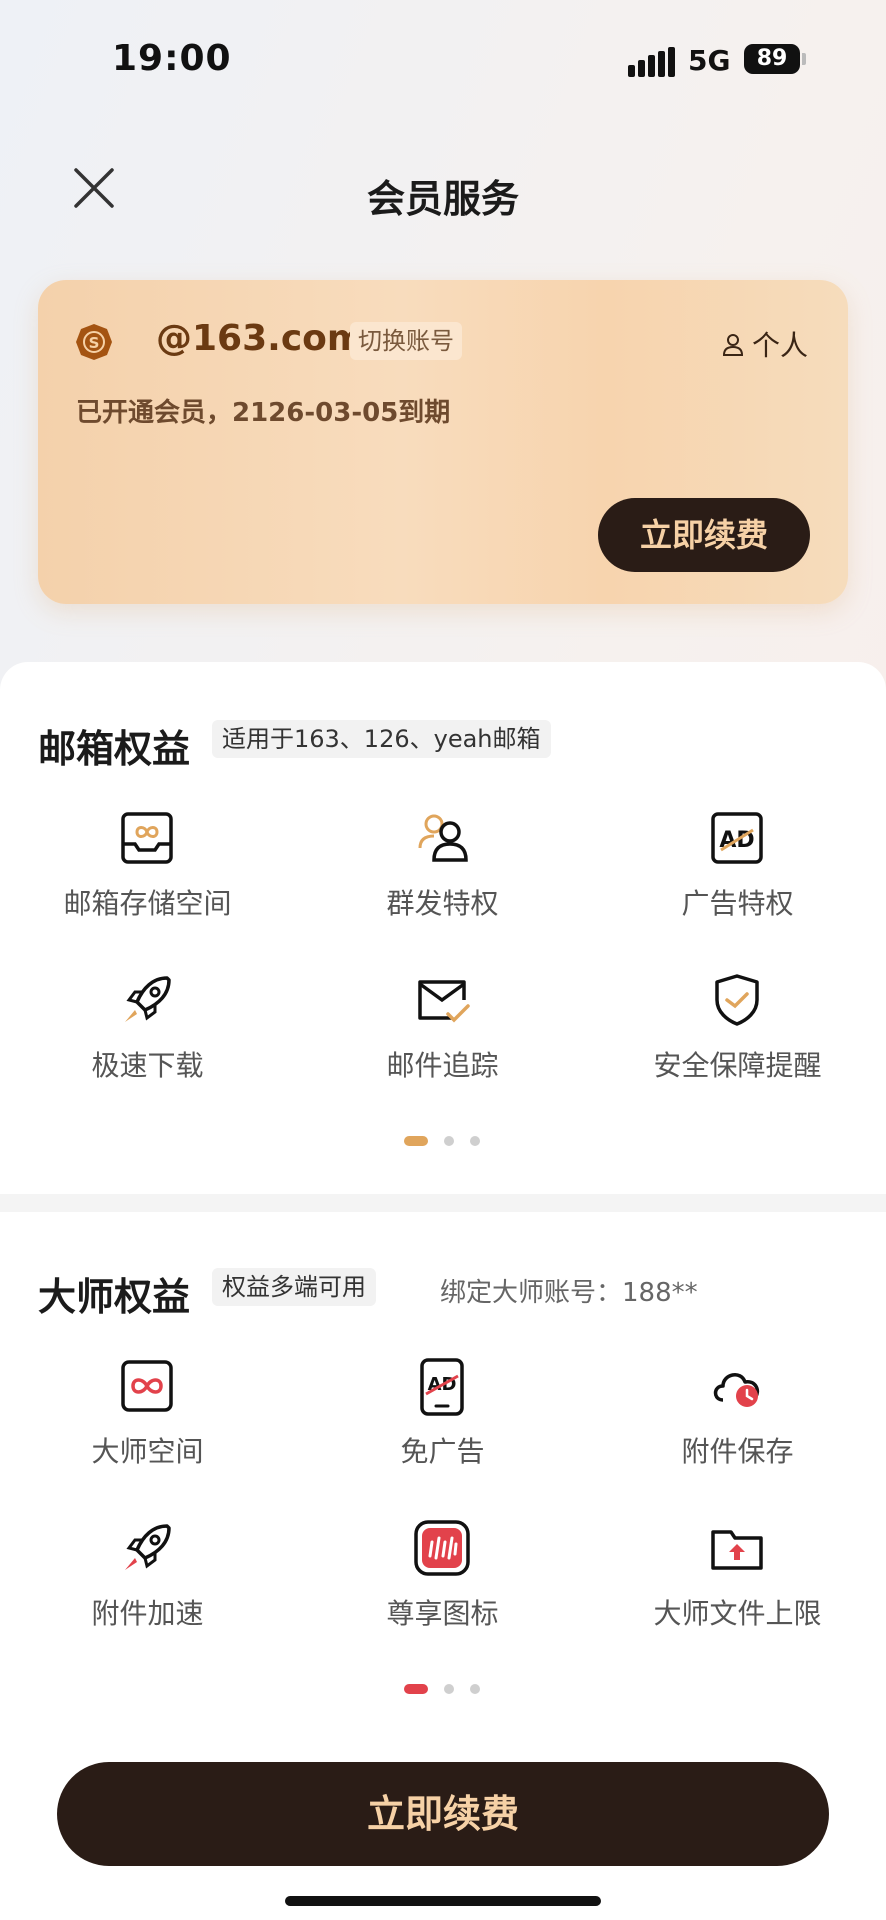 This screenshot has width=886, height=1920. I want to click on network-type: 5G, so click(709, 60).